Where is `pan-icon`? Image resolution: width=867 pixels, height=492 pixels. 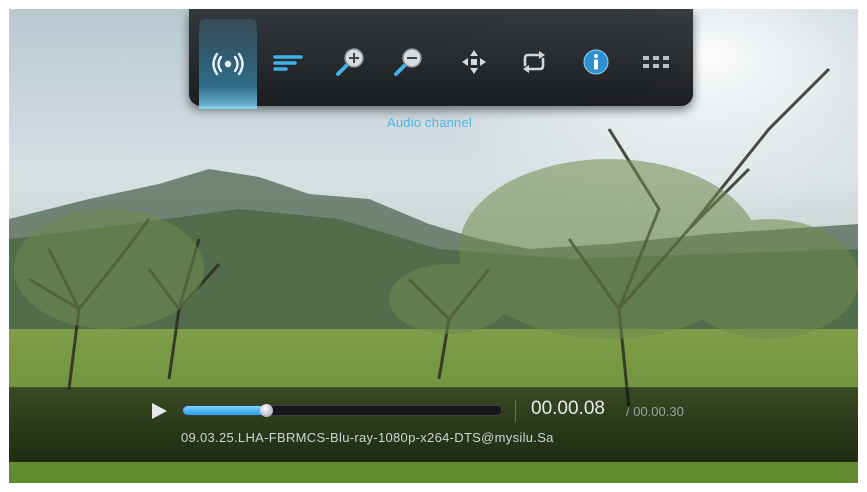 pan-icon is located at coordinates (474, 62).